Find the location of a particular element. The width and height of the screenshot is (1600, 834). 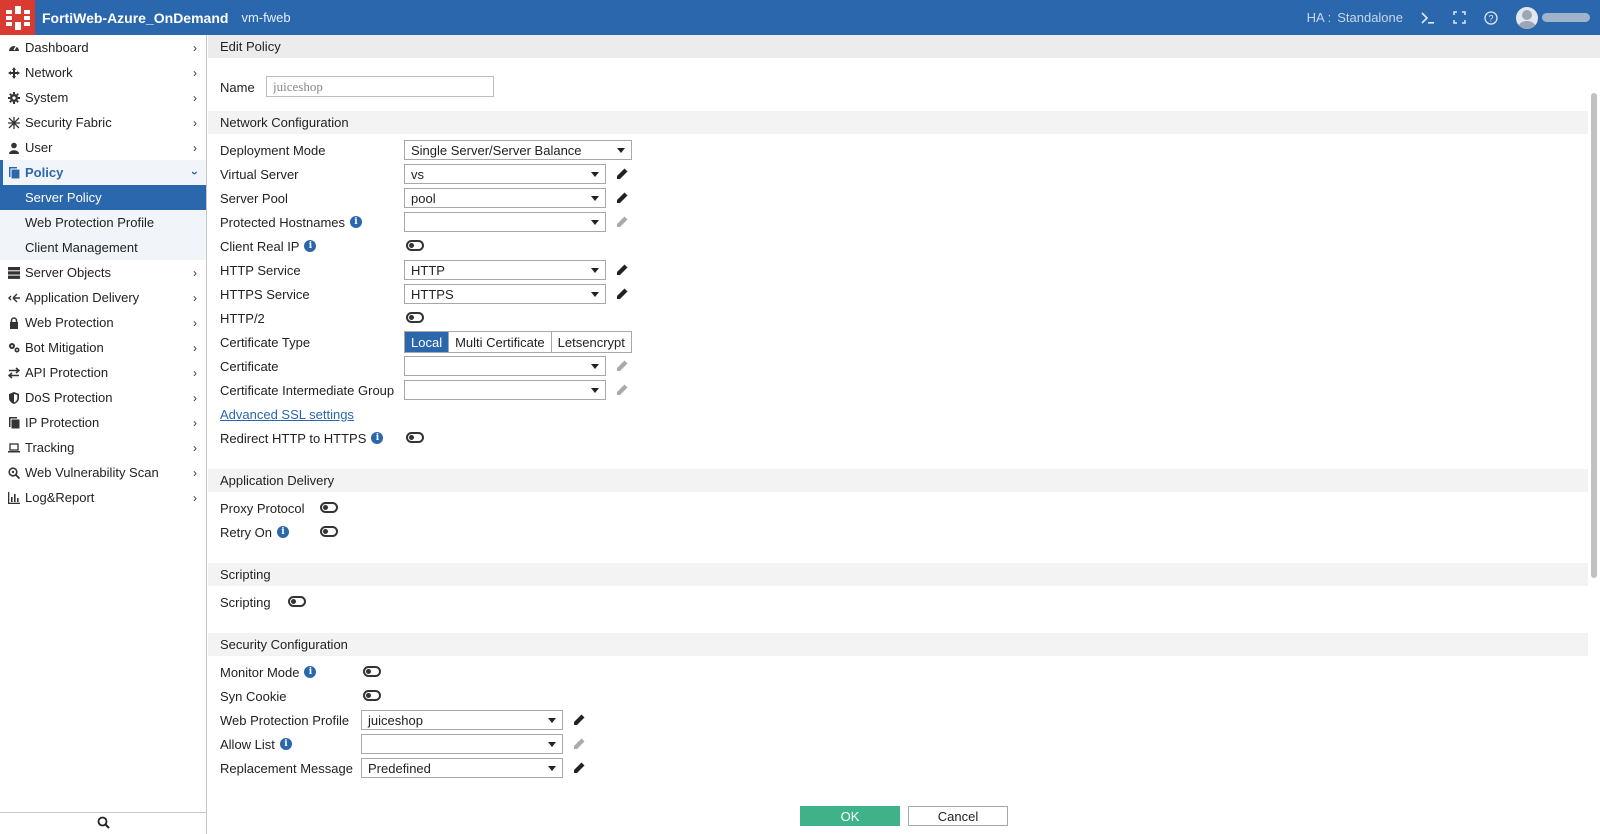

retry-on-label: Retry On is located at coordinates (246, 532).